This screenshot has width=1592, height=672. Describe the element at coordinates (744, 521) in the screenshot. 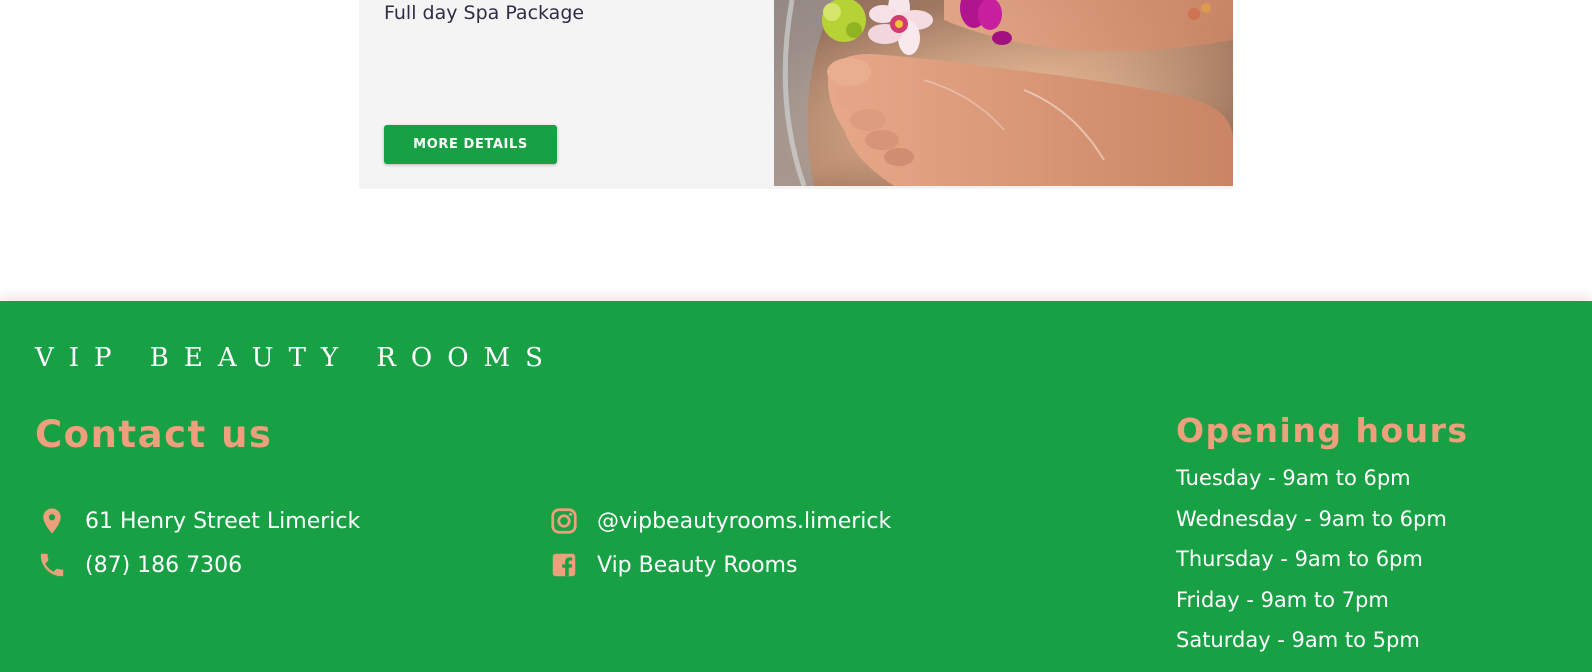

I see `instagram-handle: @vipbeautyrooms.limerick` at that location.